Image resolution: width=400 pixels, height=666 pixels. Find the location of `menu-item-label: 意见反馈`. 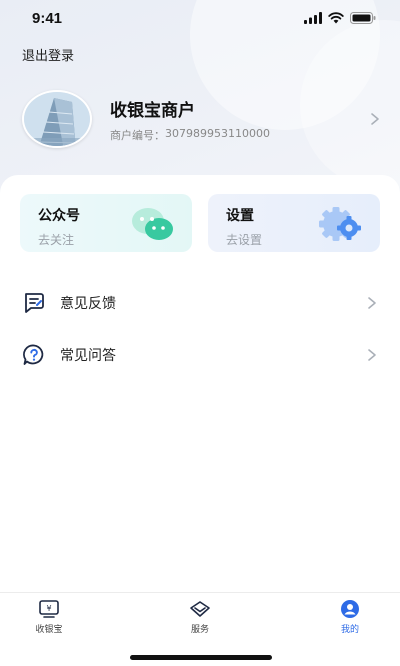

menu-item-label: 意见反馈 is located at coordinates (88, 304).